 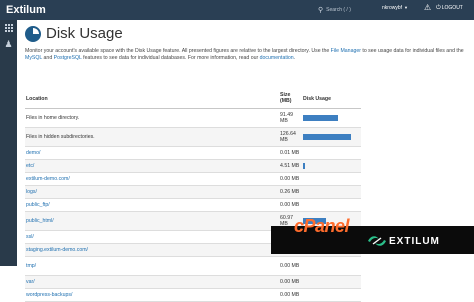 What do you see at coordinates (30, 166) in the screenshot?
I see `row-location: etc/` at bounding box center [30, 166].